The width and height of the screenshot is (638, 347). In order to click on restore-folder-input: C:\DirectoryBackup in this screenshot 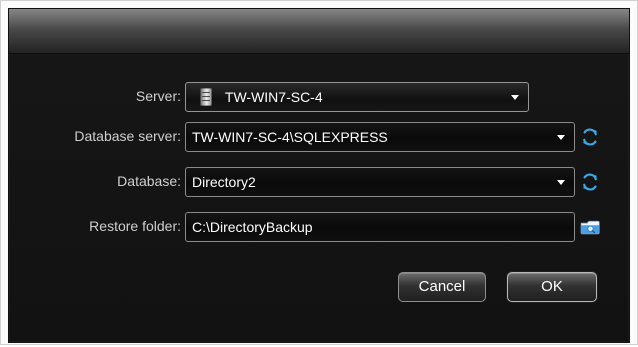, I will do `click(380, 227)`.